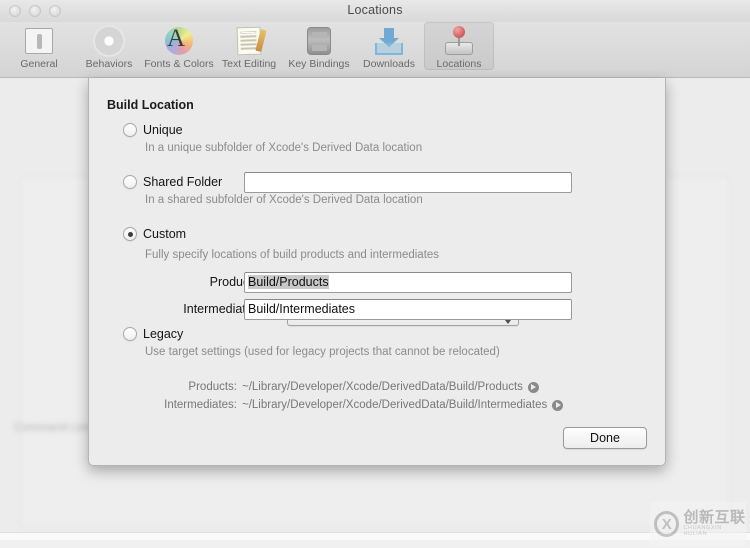 The width and height of the screenshot is (750, 548). What do you see at coordinates (39, 64) in the screenshot?
I see `toolbar-item-general-label: General` at bounding box center [39, 64].